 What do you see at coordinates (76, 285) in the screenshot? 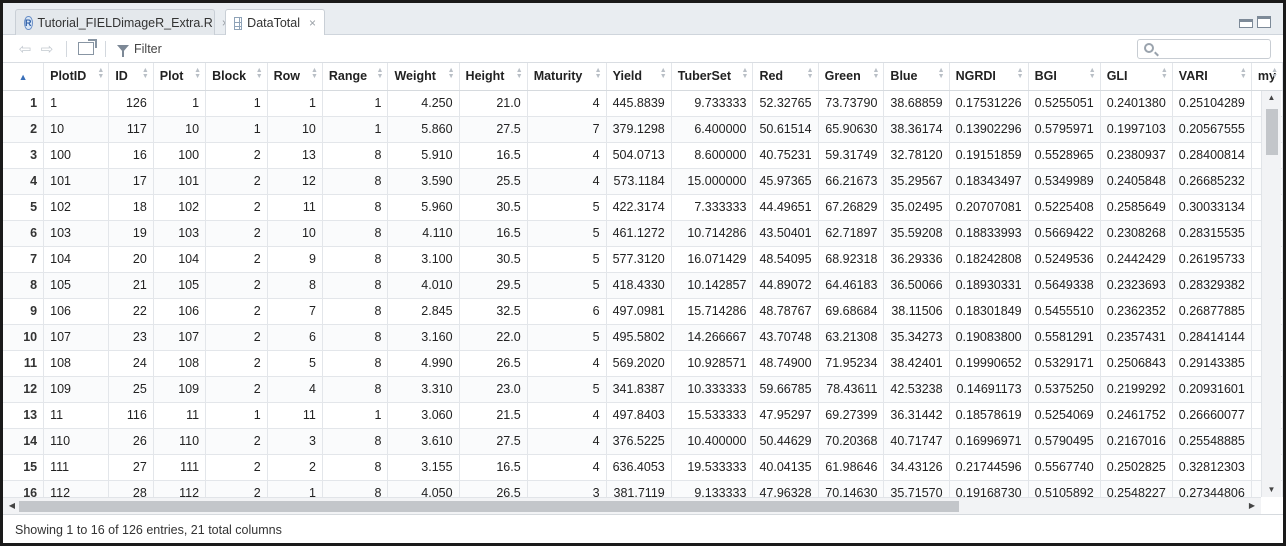
I see `table-cell: 105` at bounding box center [76, 285].